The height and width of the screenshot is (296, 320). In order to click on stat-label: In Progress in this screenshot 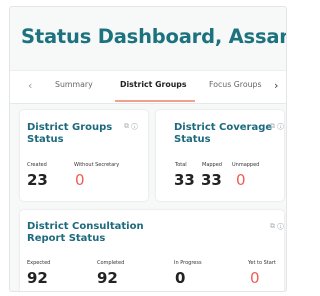, I will do `click(188, 263)`.